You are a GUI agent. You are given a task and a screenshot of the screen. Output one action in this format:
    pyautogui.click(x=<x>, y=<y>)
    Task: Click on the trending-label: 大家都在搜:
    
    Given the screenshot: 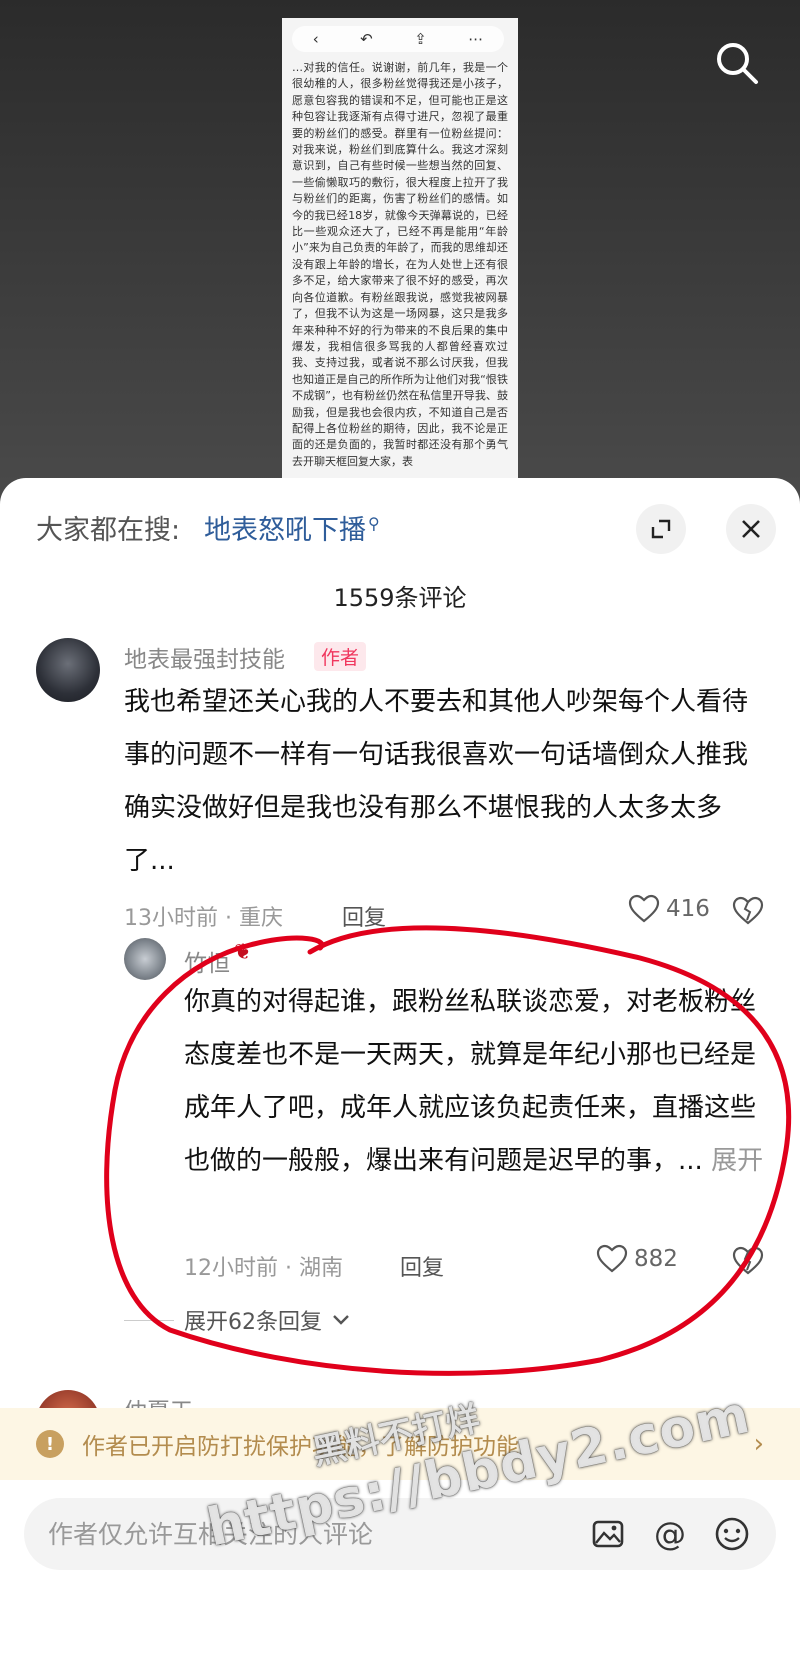 What is the action you would take?
    pyautogui.click(x=108, y=530)
    